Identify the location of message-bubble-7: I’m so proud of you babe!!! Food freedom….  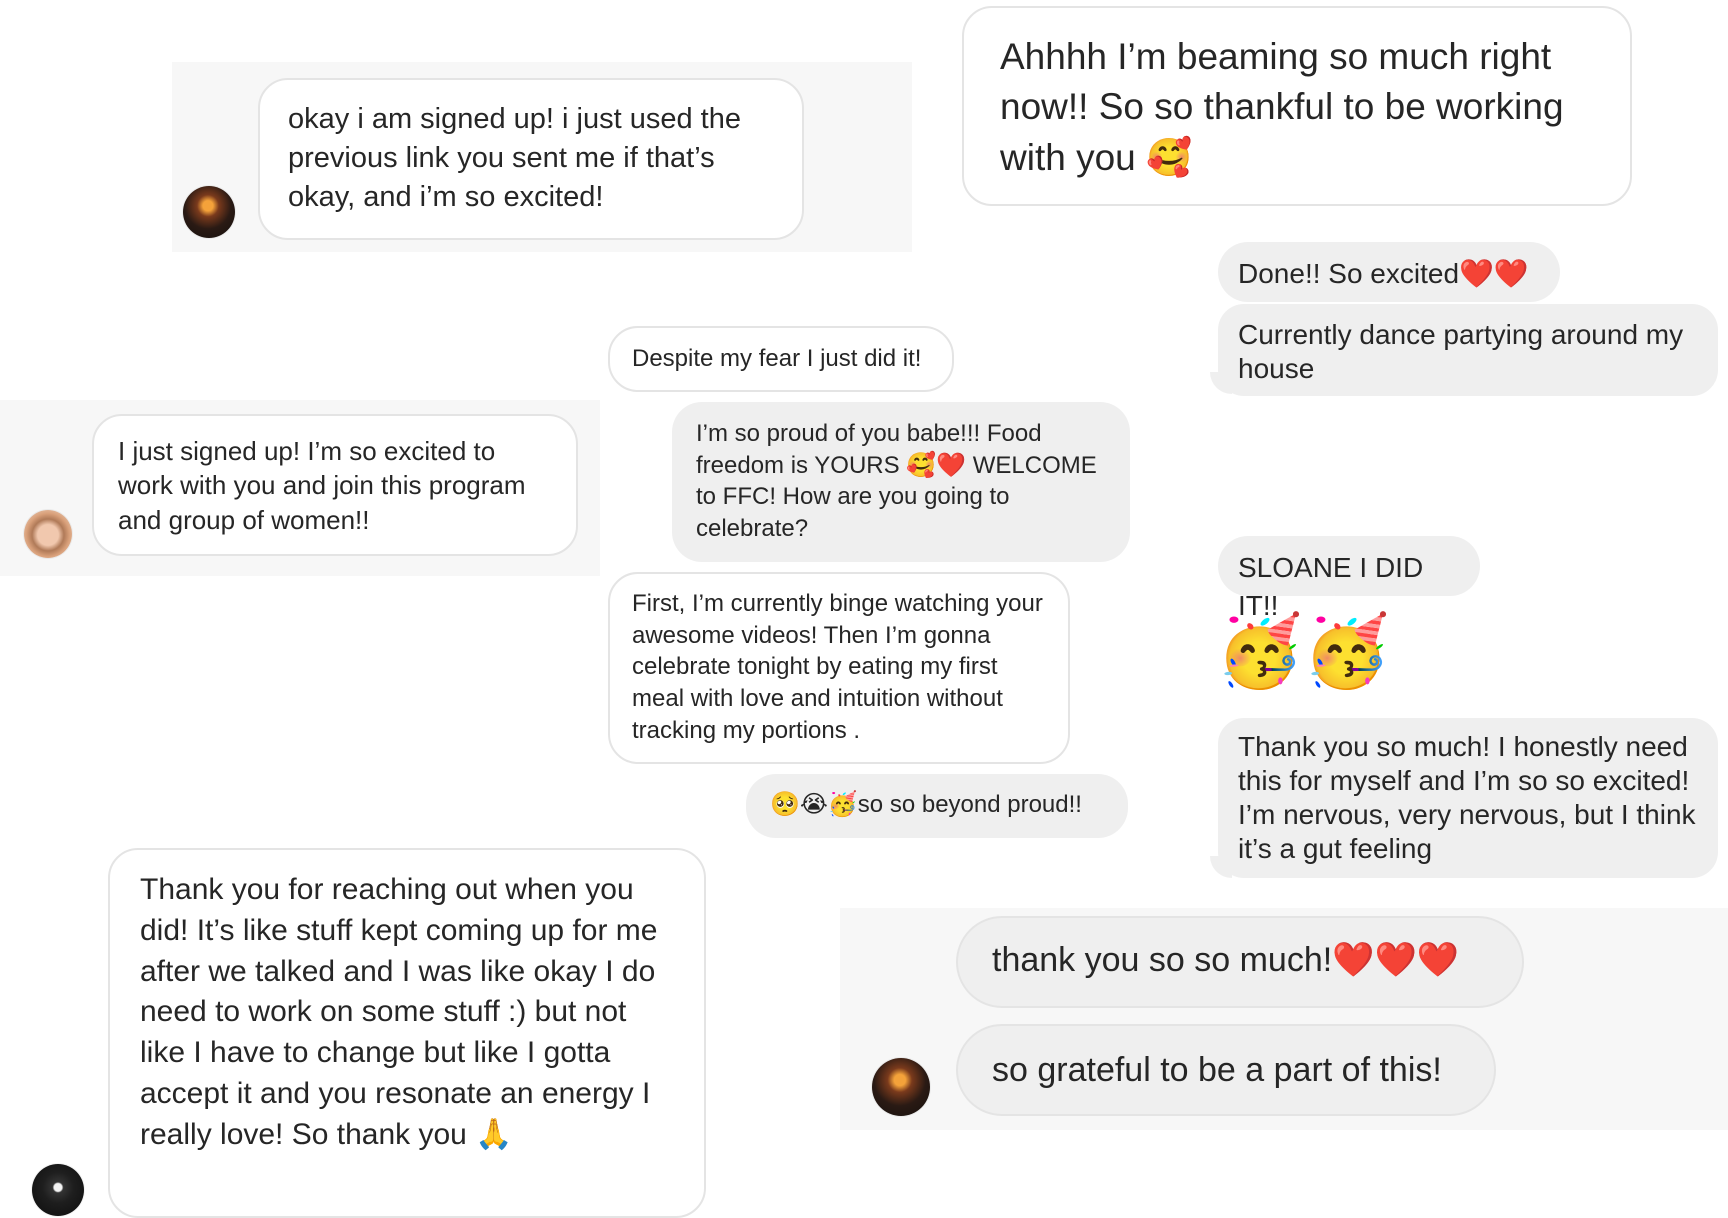
(901, 482).